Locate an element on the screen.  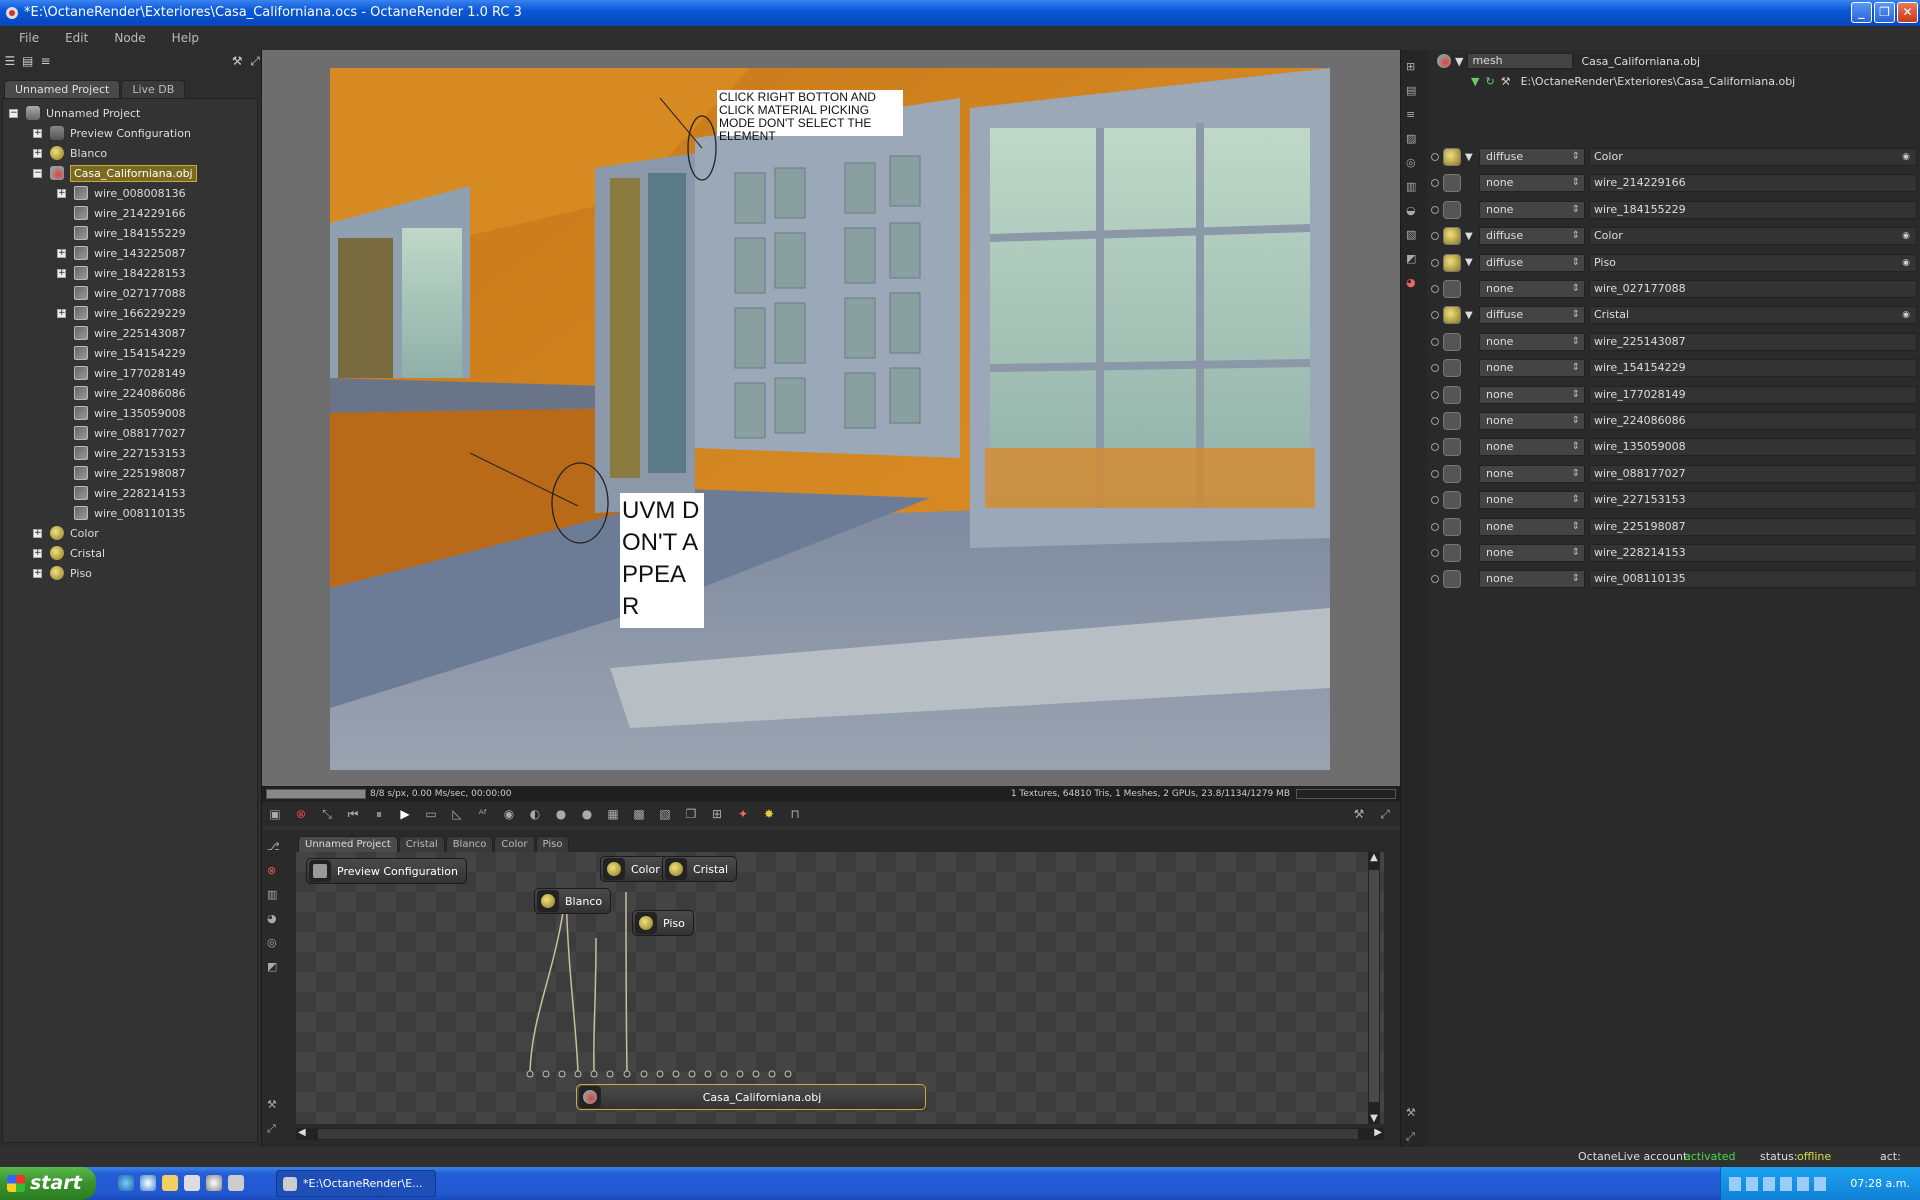
octane-icon is located at coordinates (236, 1183).